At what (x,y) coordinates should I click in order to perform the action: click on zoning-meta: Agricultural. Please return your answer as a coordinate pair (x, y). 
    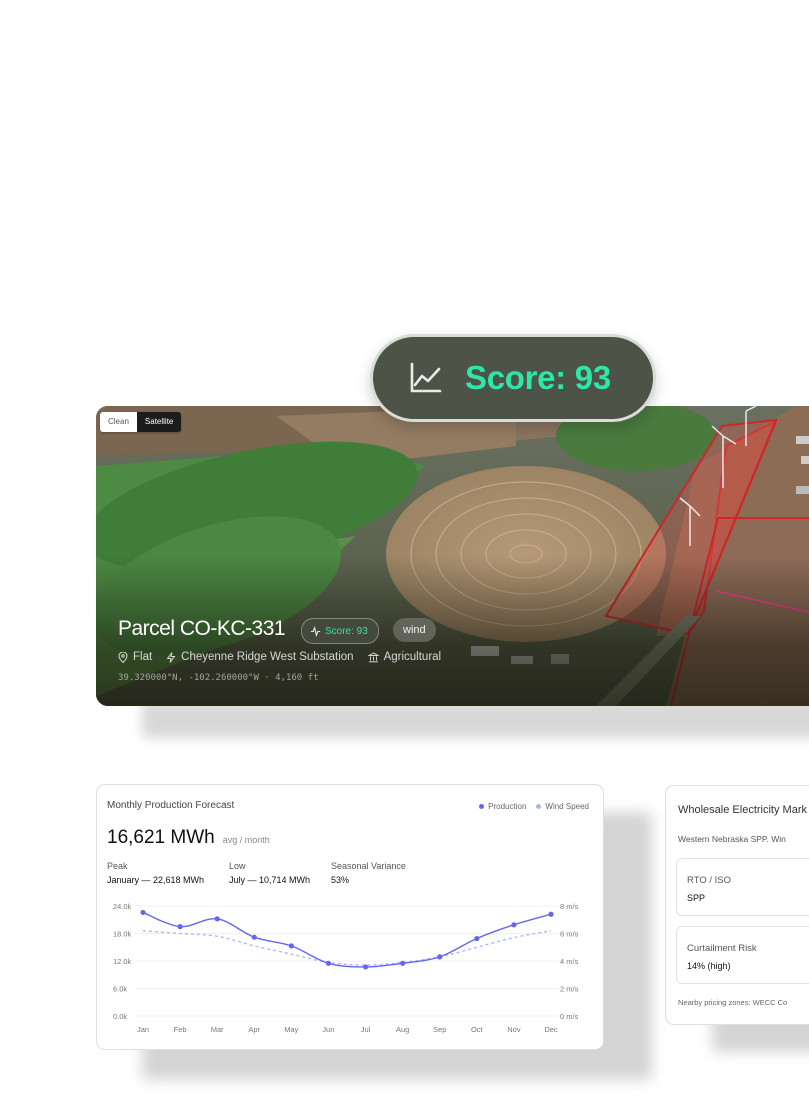
    Looking at the image, I should click on (404, 657).